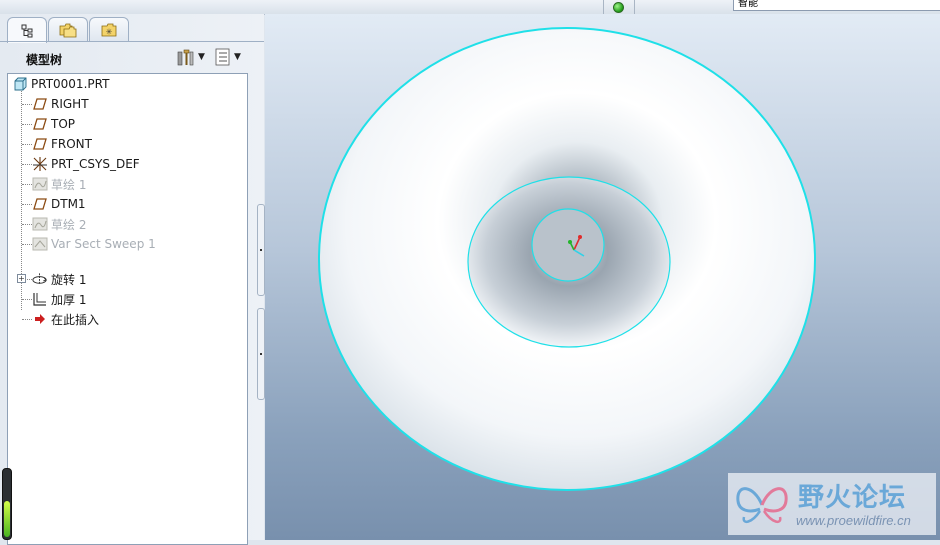 Image resolution: width=940 pixels, height=545 pixels. I want to click on status-bar: 智能, so click(470, 7).